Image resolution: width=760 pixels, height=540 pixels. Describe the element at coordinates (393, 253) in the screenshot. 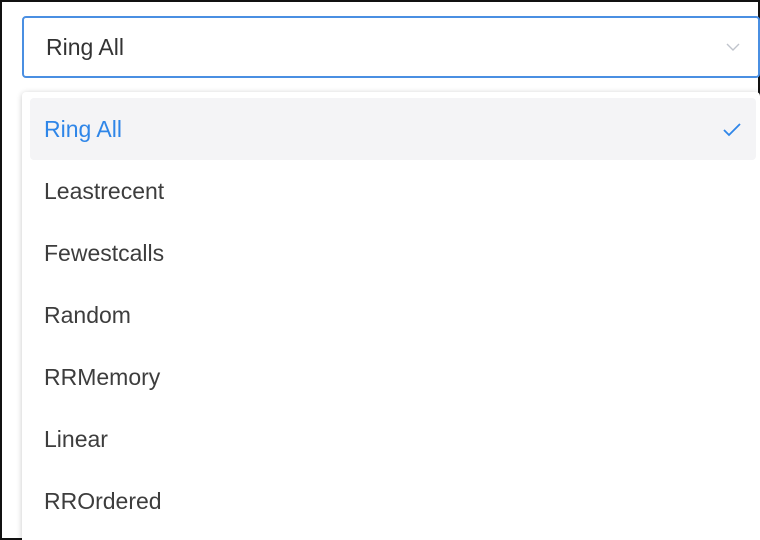

I see `option-fewestcalls: Fewestcalls` at that location.